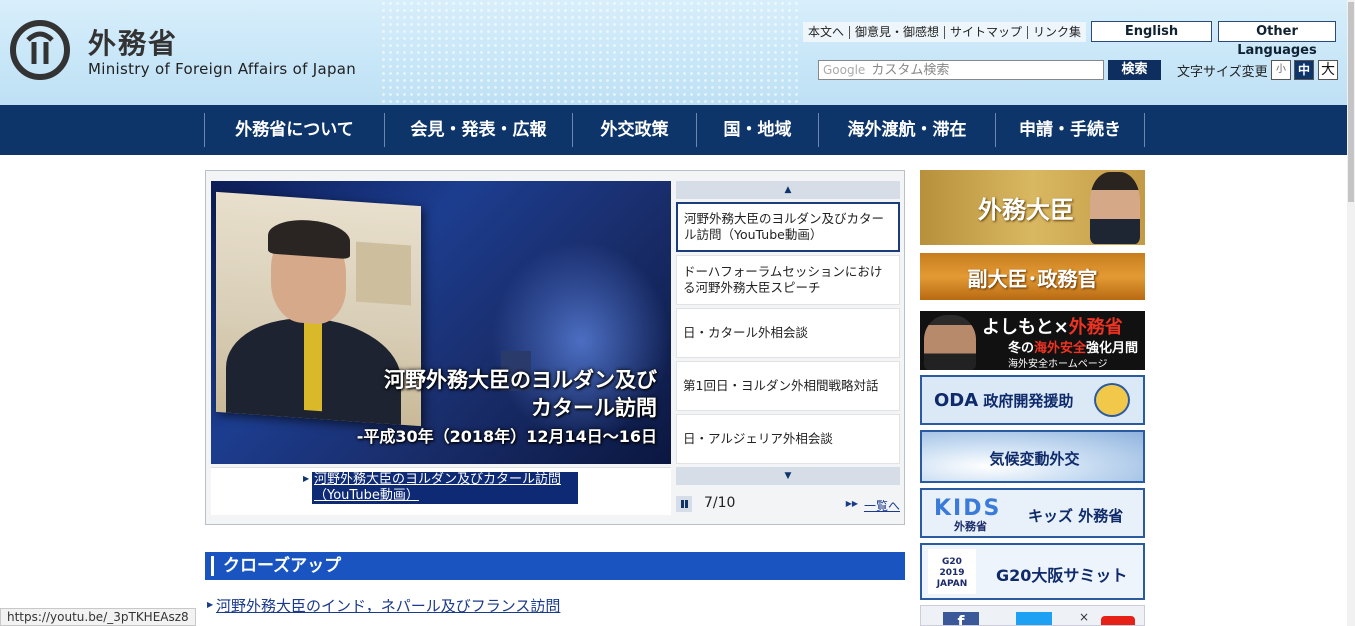  I want to click on banner-oda-label: ODA 政府開発援助, so click(1003, 400).